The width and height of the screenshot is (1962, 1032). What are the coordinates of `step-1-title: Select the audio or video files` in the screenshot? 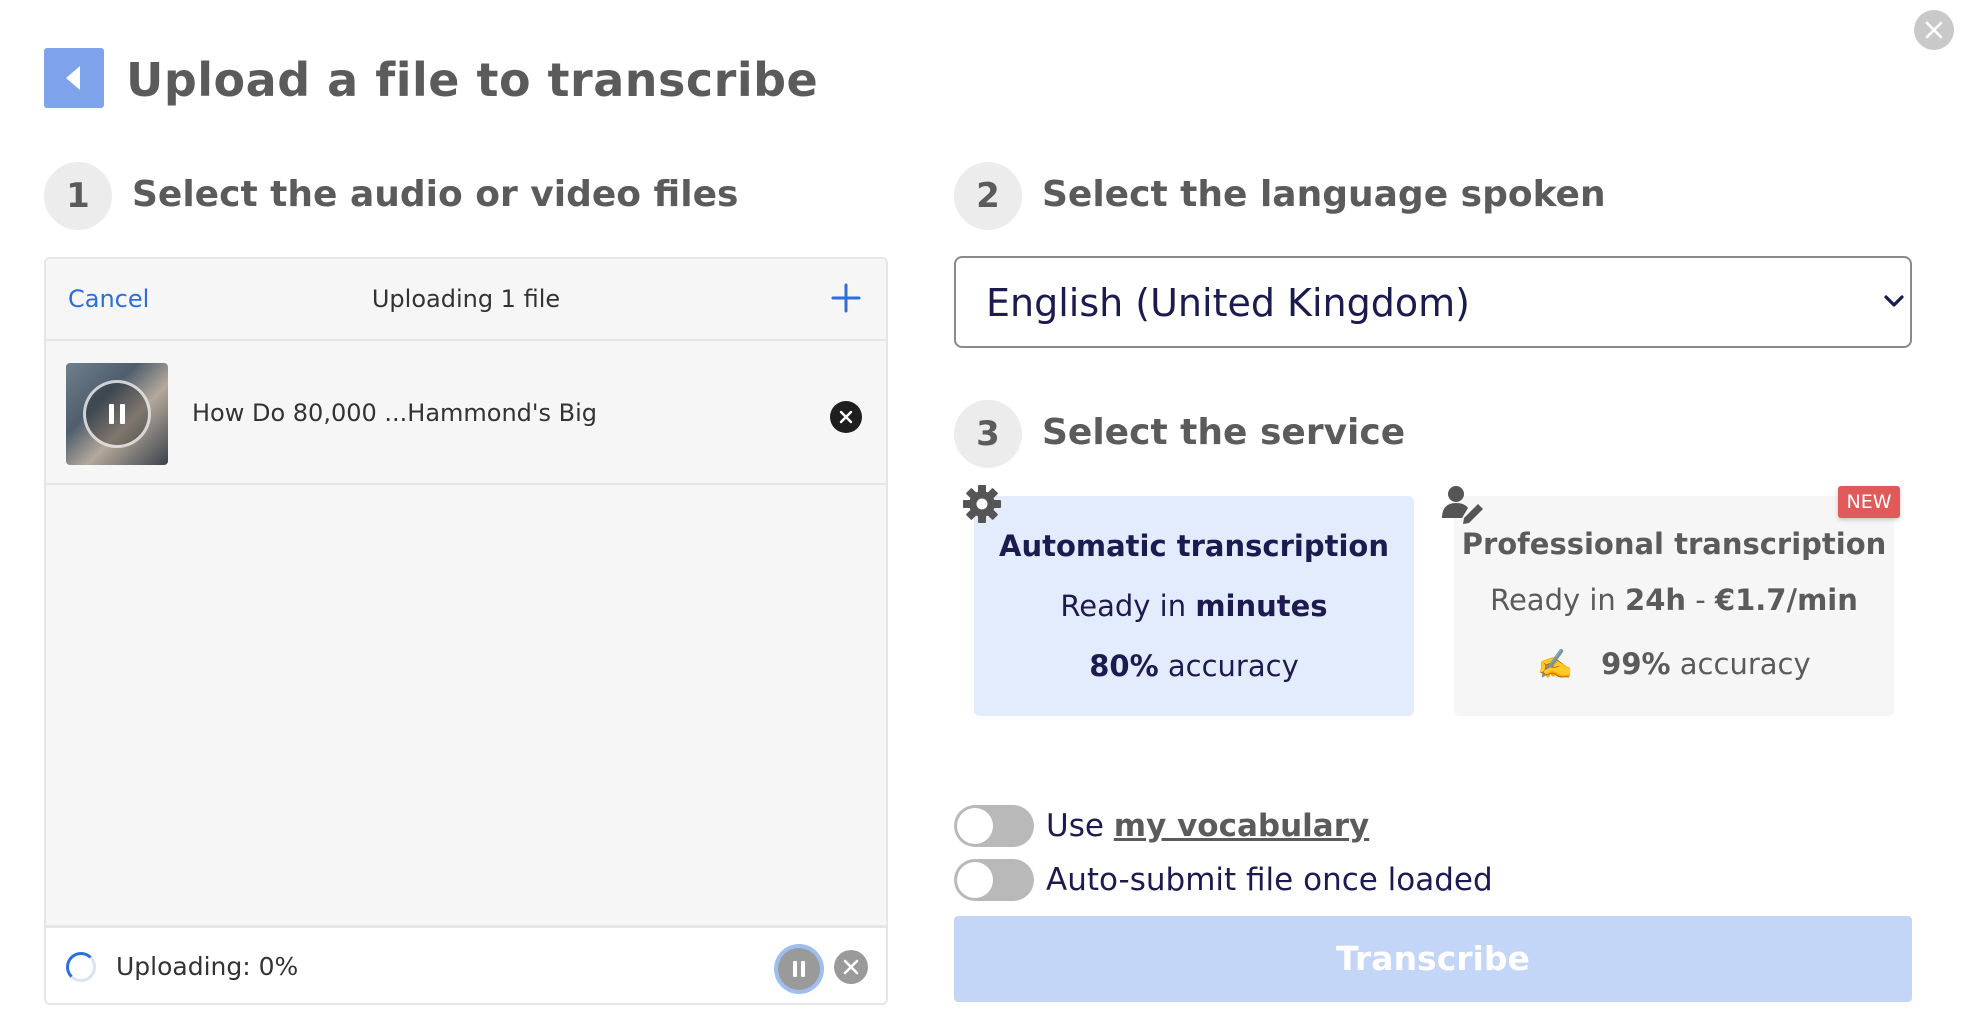 It's located at (435, 194).